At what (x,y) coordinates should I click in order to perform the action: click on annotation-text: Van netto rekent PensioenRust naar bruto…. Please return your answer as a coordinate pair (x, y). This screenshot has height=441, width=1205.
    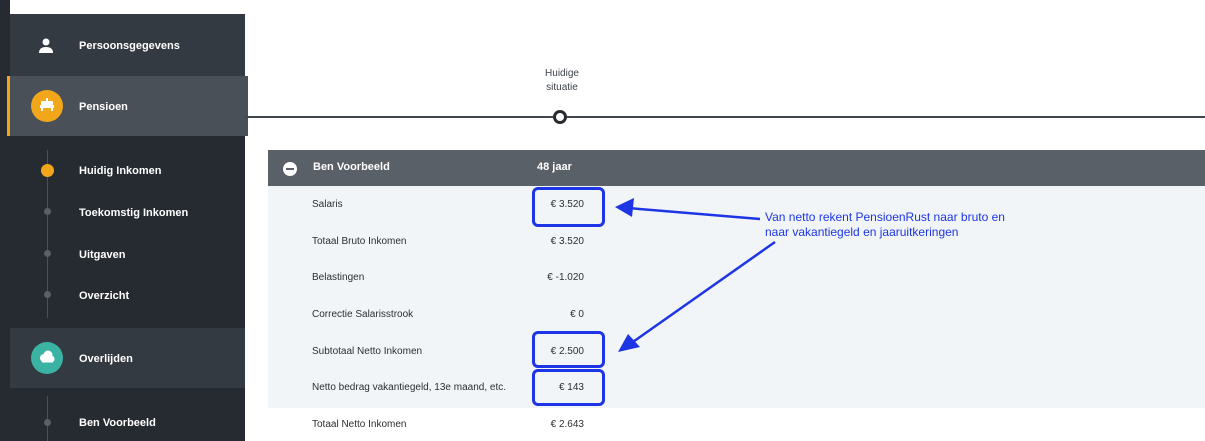
    Looking at the image, I should click on (885, 225).